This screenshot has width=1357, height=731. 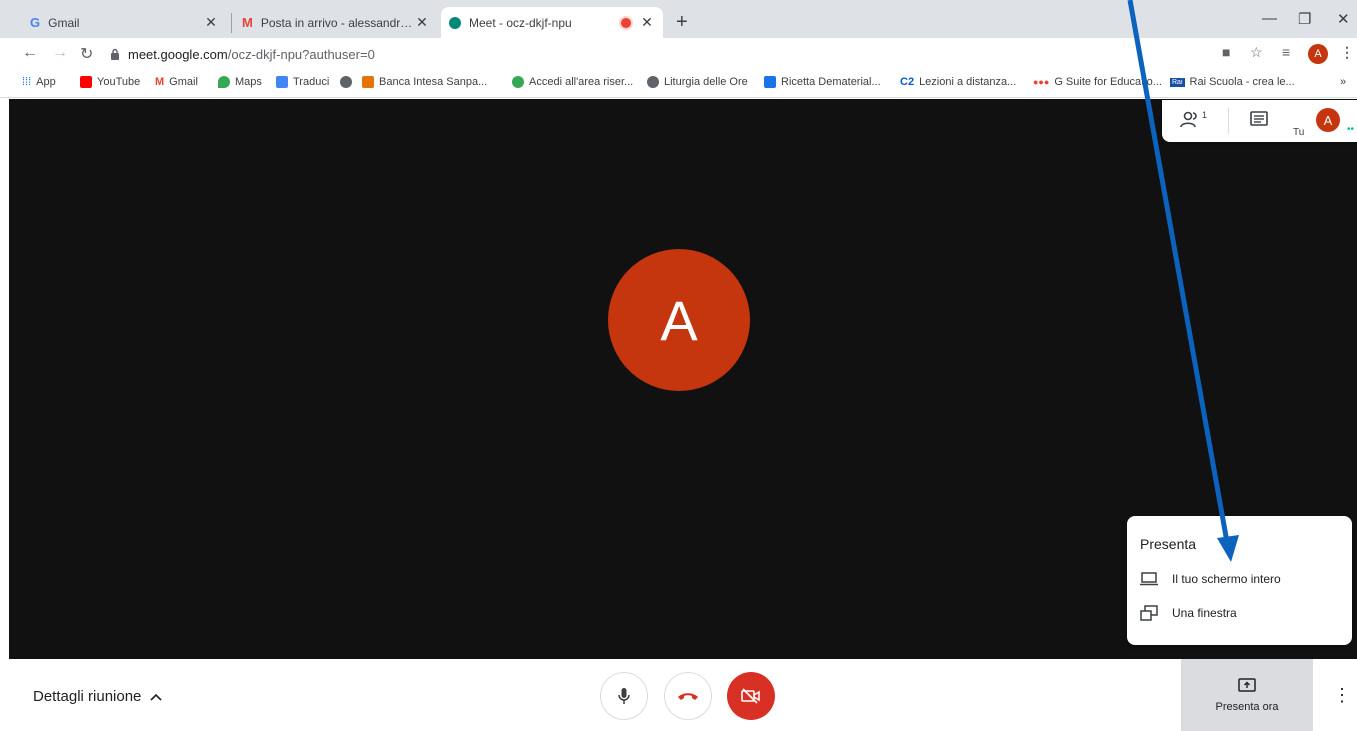 What do you see at coordinates (1188, 119) in the screenshot?
I see `people-icon` at bounding box center [1188, 119].